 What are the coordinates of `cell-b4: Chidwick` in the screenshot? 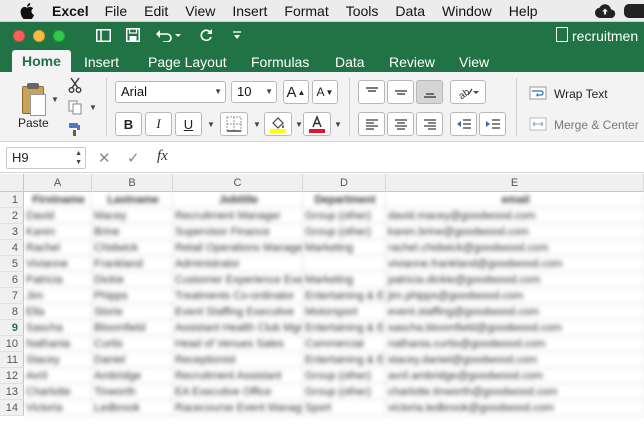 It's located at (132, 248).